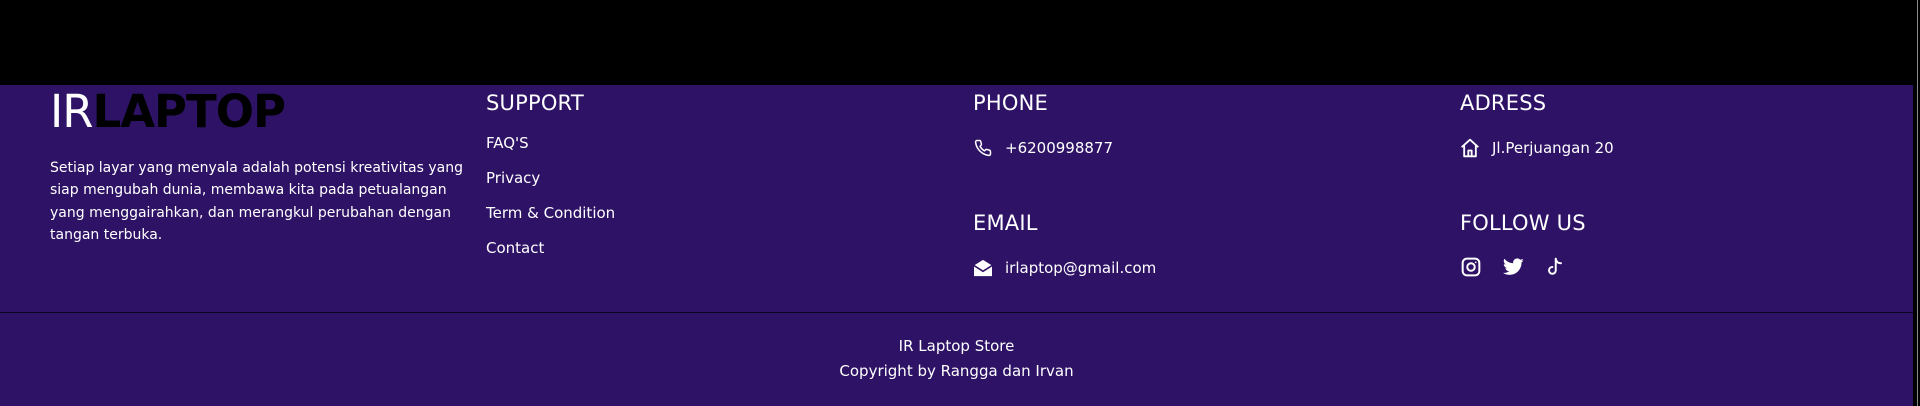 This screenshot has height=406, width=1920. I want to click on address-title: ADRESS, so click(1503, 103).